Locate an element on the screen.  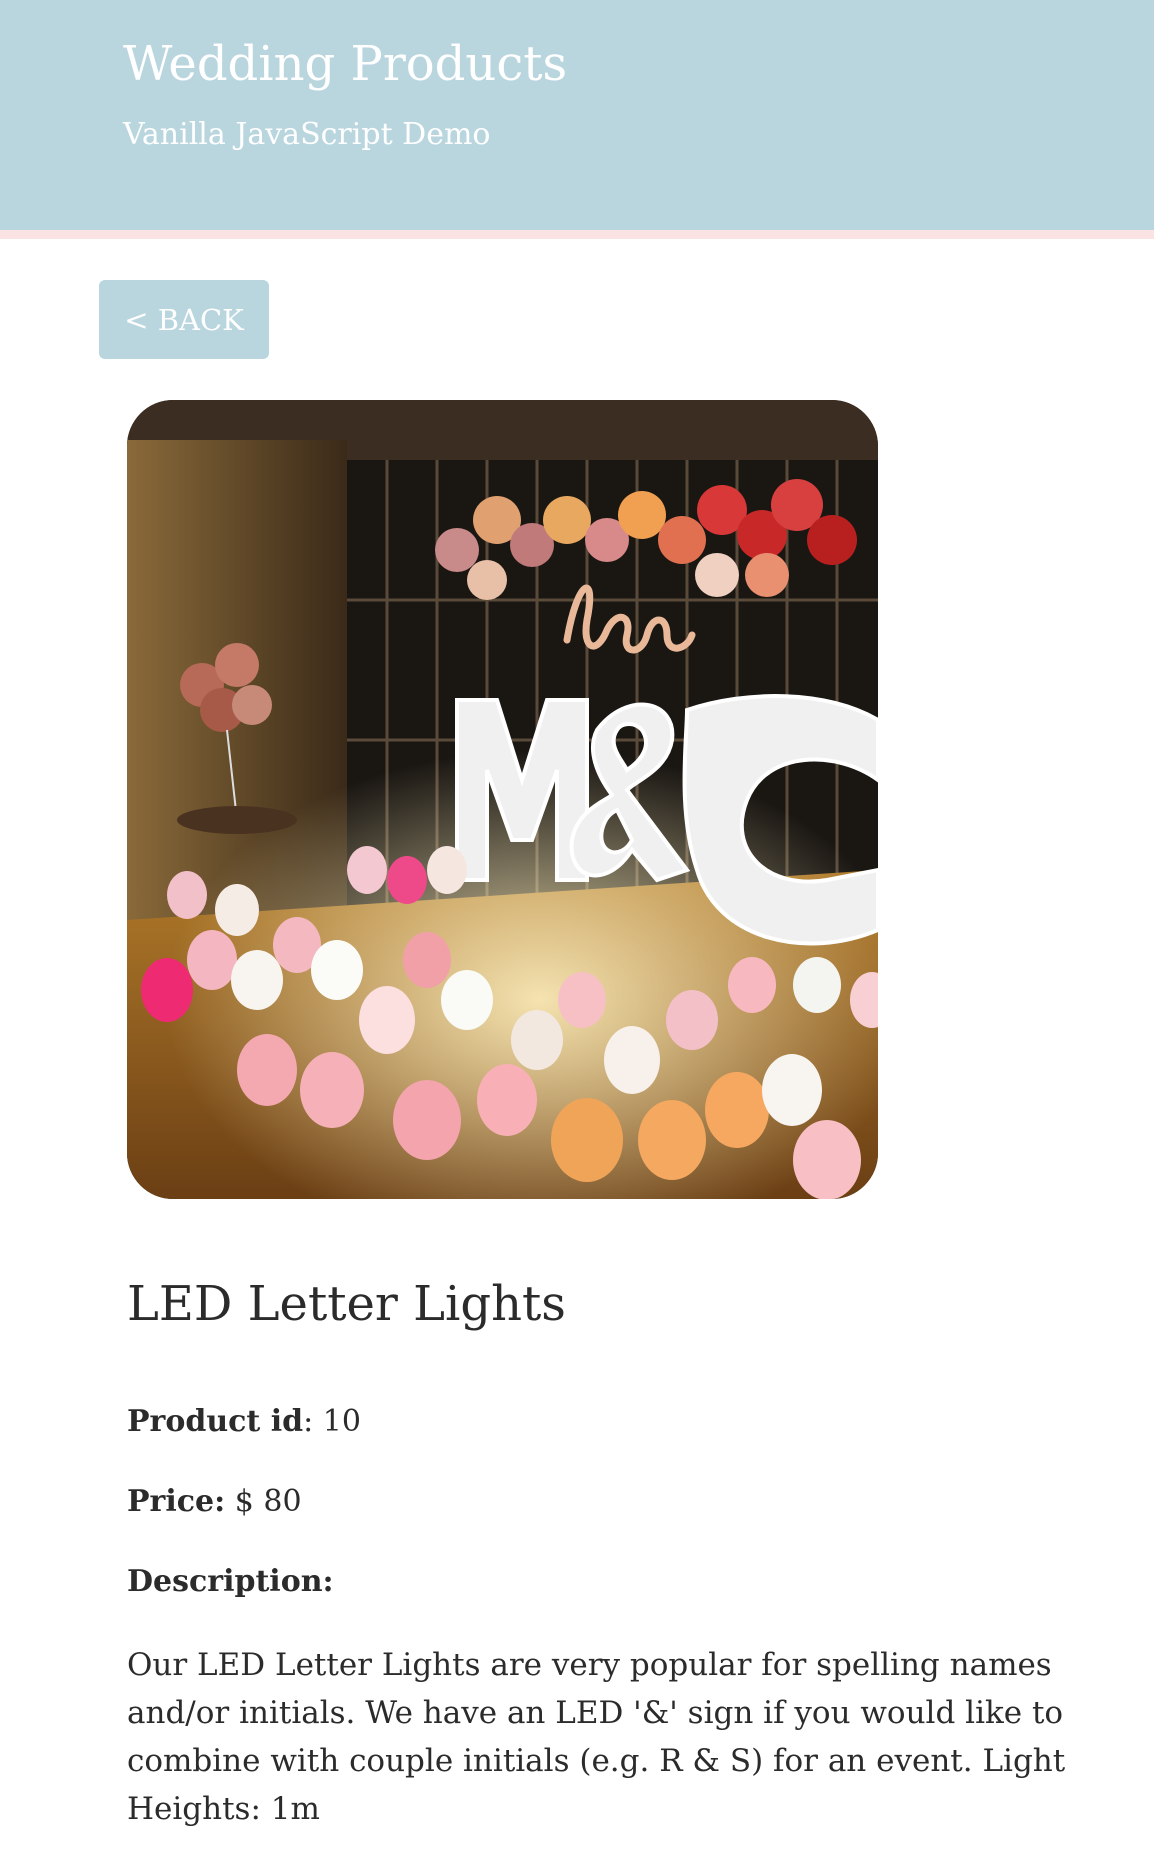
product-description-line: Description: is located at coordinates (230, 1581).